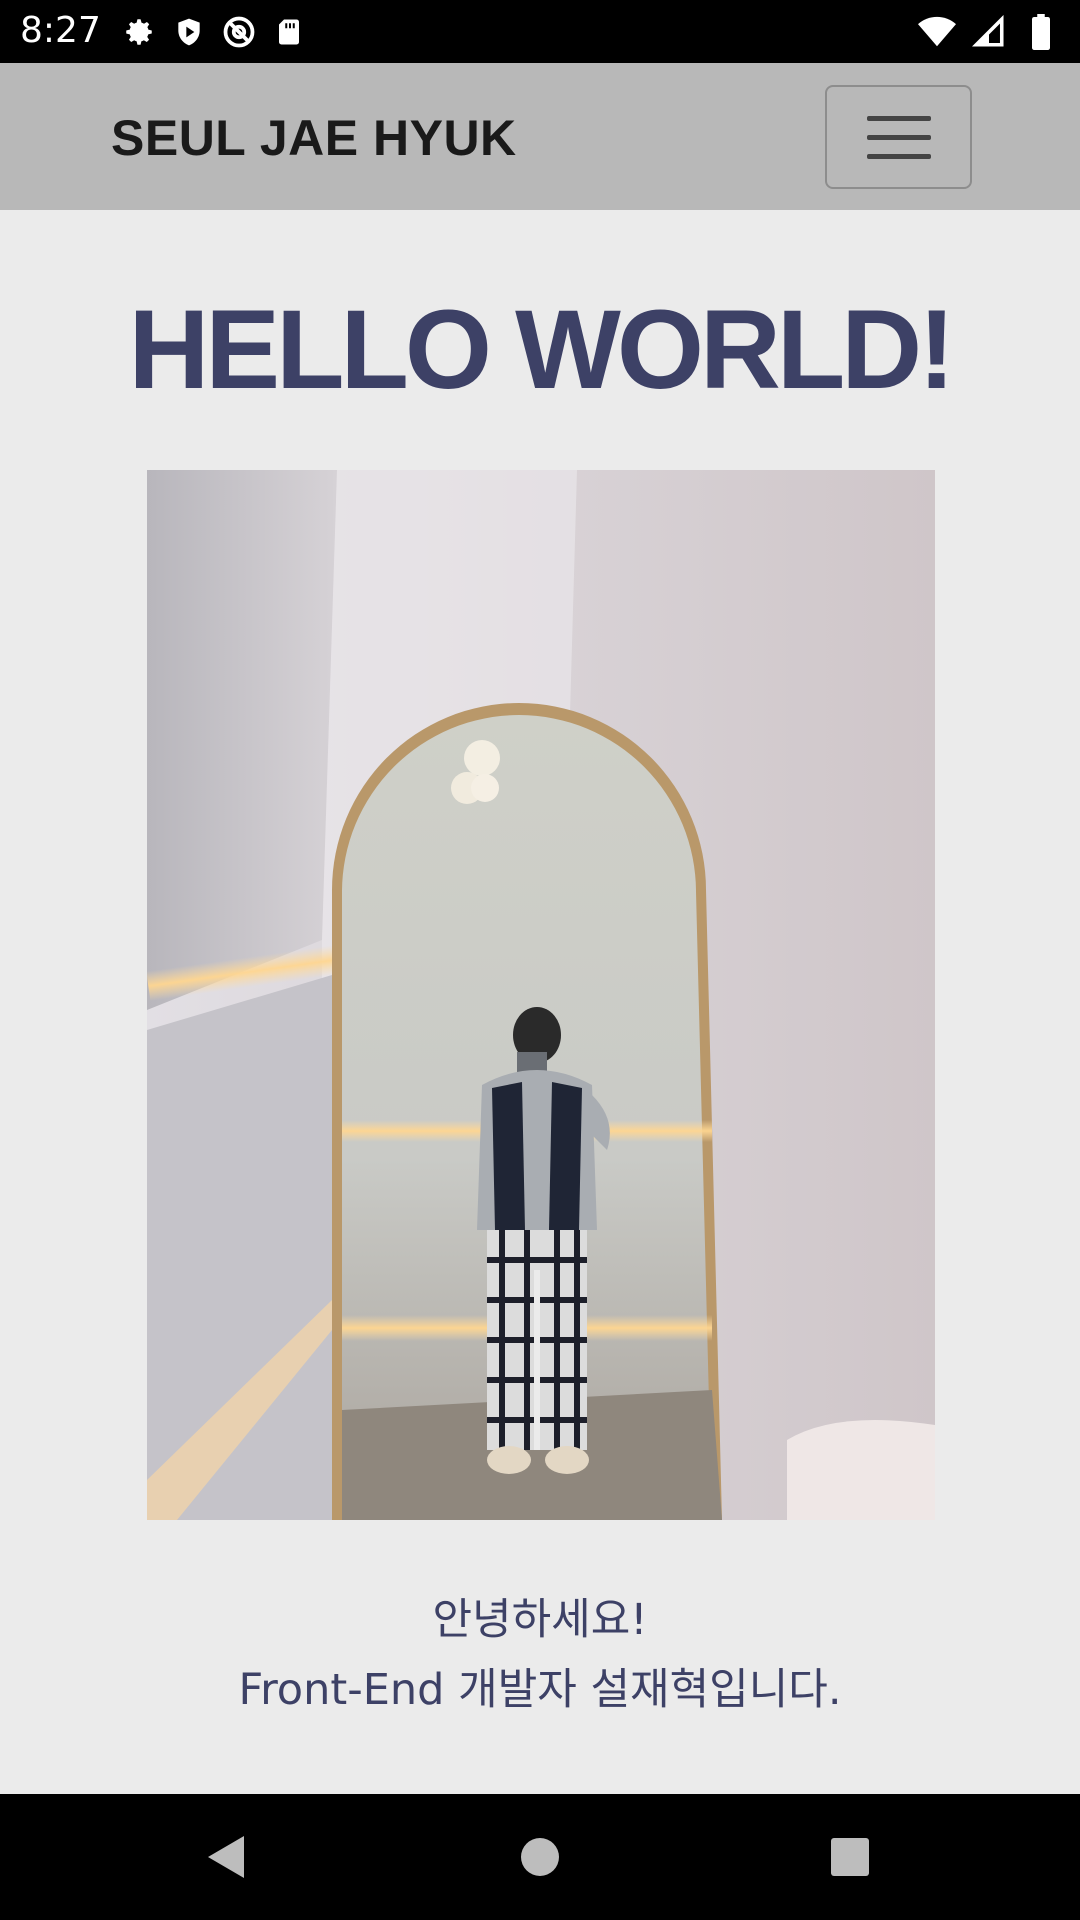 Image resolution: width=1080 pixels, height=1920 pixels. I want to click on intro-role: Front-End 개발자 설재혁입니다., so click(540, 1690).